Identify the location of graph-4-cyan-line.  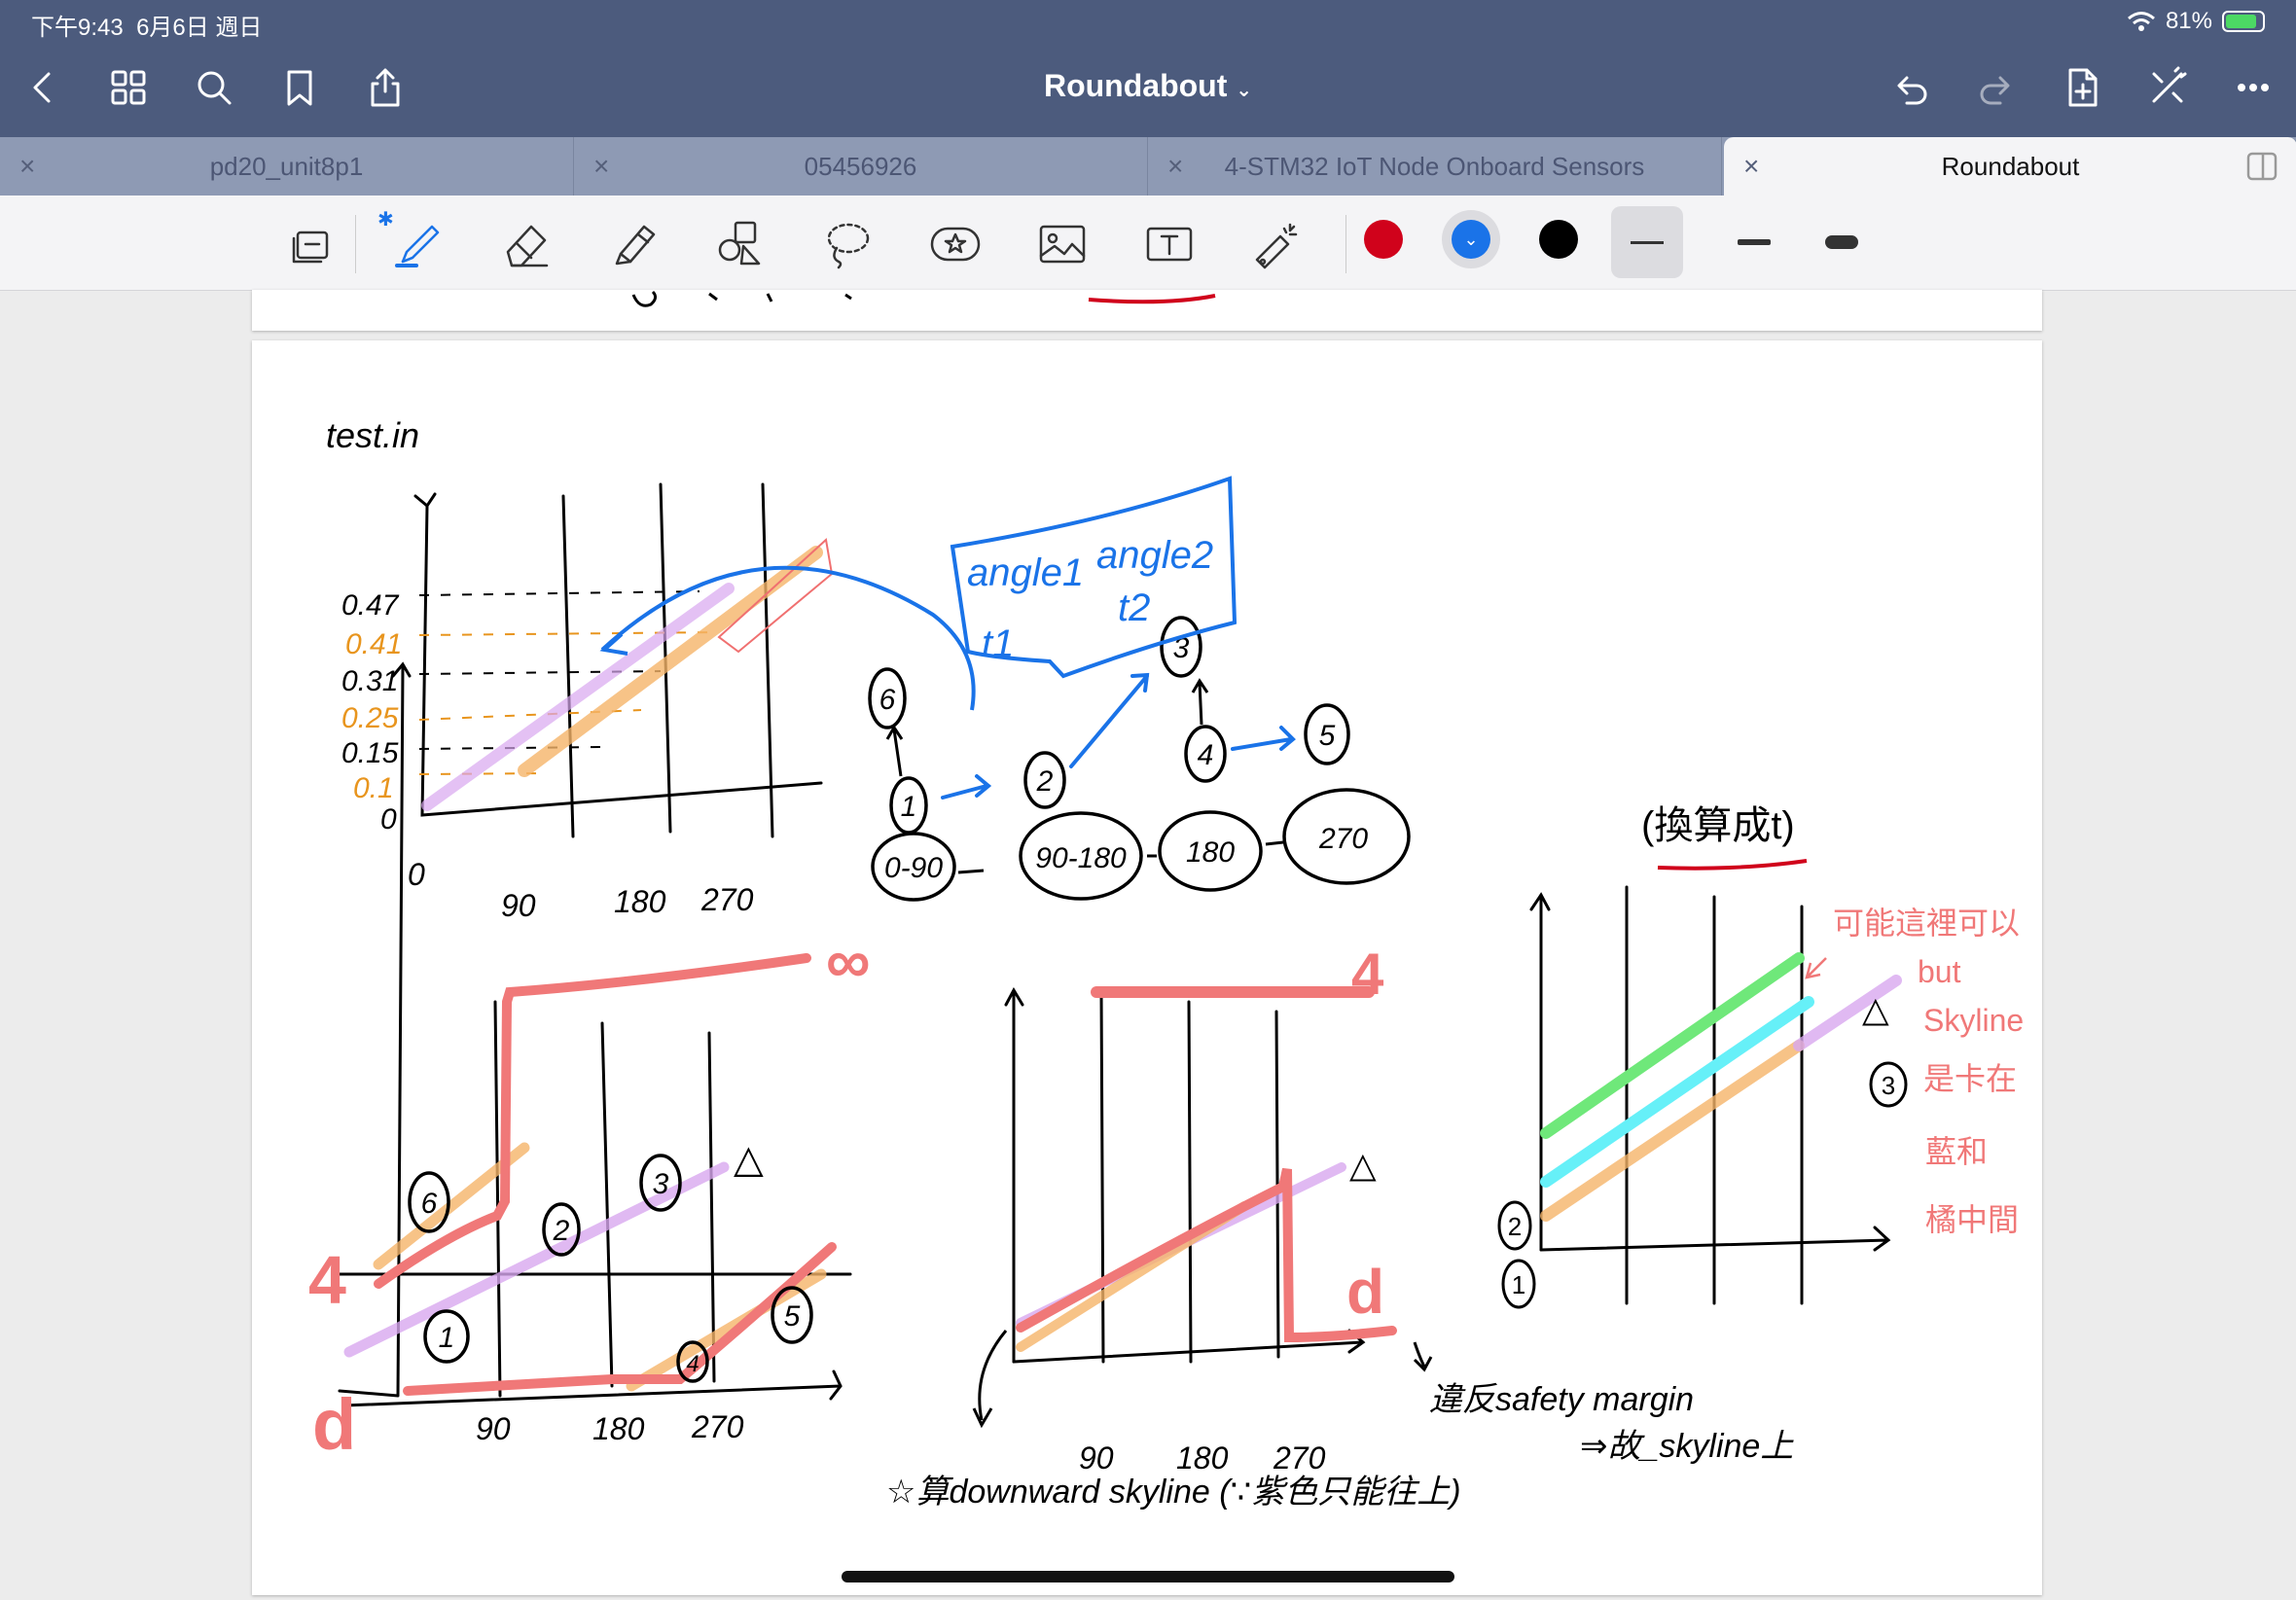
(1677, 1092).